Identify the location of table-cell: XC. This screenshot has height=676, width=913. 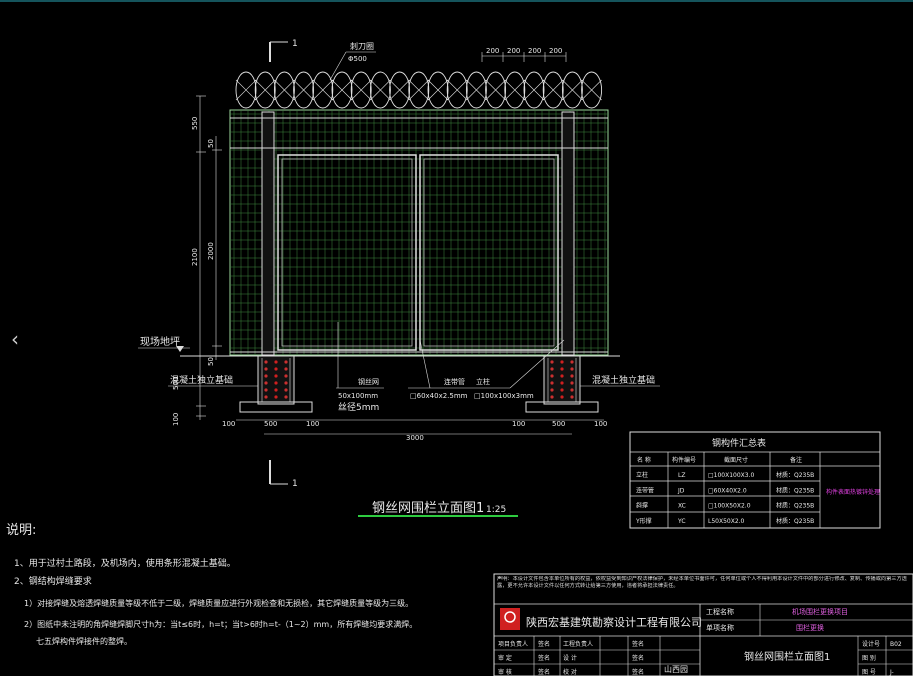
(682, 506).